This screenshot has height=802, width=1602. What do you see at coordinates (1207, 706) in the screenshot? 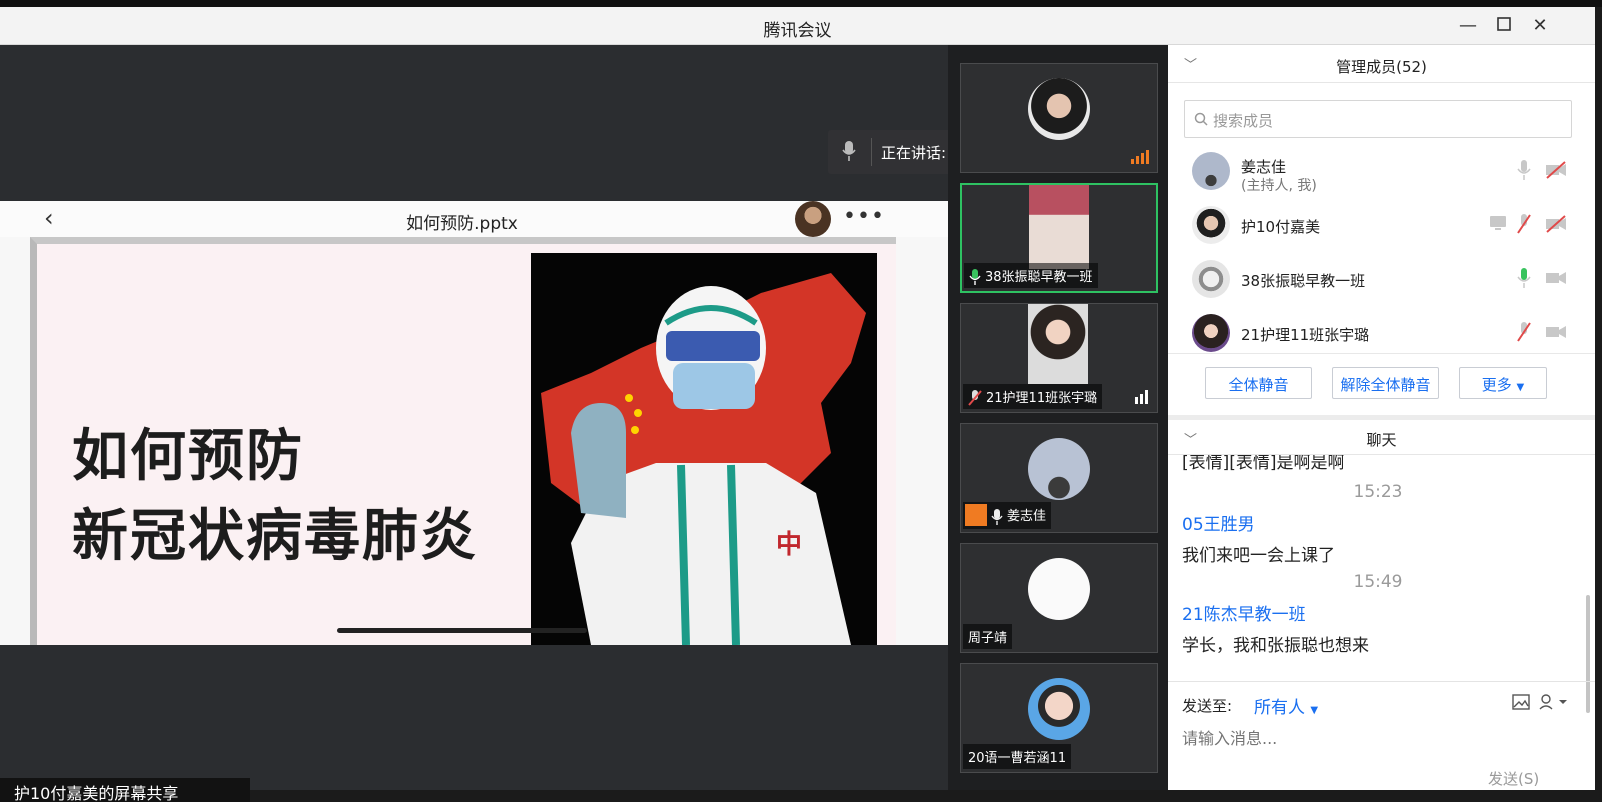
I see `send-to-label: 发送至:` at bounding box center [1207, 706].